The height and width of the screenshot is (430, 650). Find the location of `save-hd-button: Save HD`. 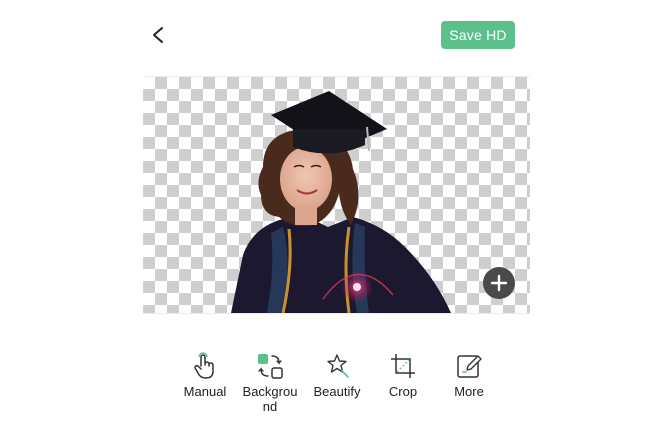

save-hd-button: Save HD is located at coordinates (478, 35).